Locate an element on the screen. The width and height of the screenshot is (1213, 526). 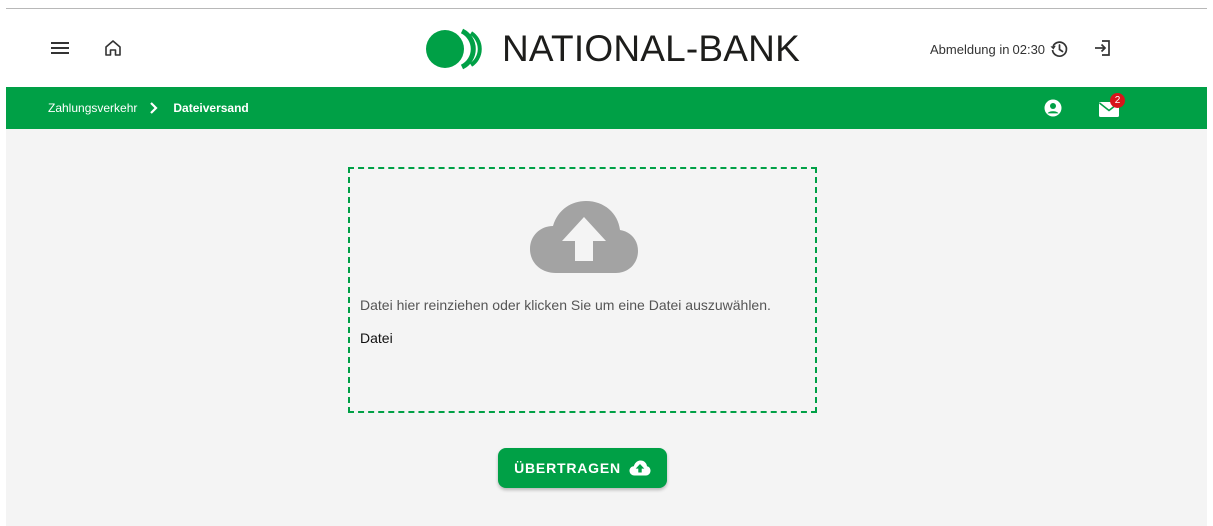
file-label: Datei is located at coordinates (376, 338).